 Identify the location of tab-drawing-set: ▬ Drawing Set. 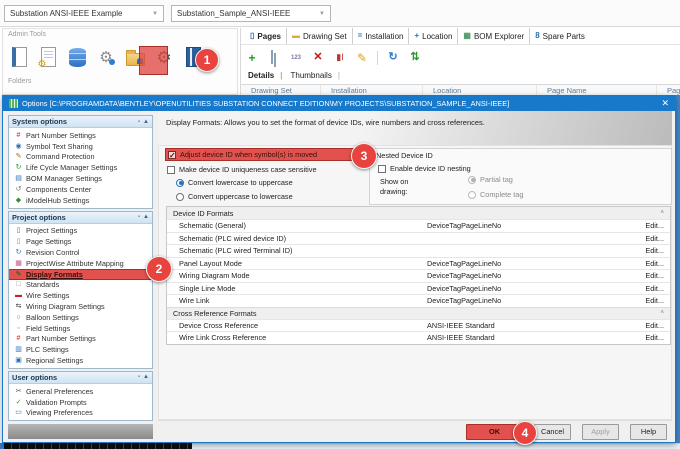
(318, 36).